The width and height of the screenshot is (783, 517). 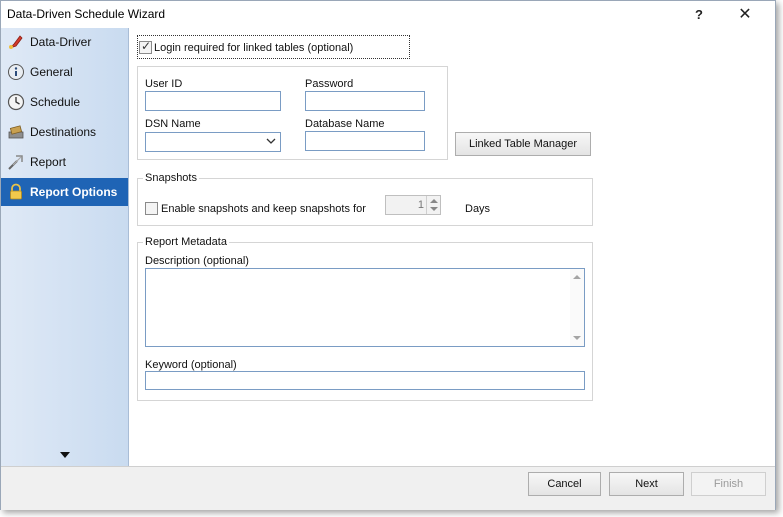 What do you see at coordinates (186, 242) in the screenshot?
I see `report-metadata-group-title: Report Metadata` at bounding box center [186, 242].